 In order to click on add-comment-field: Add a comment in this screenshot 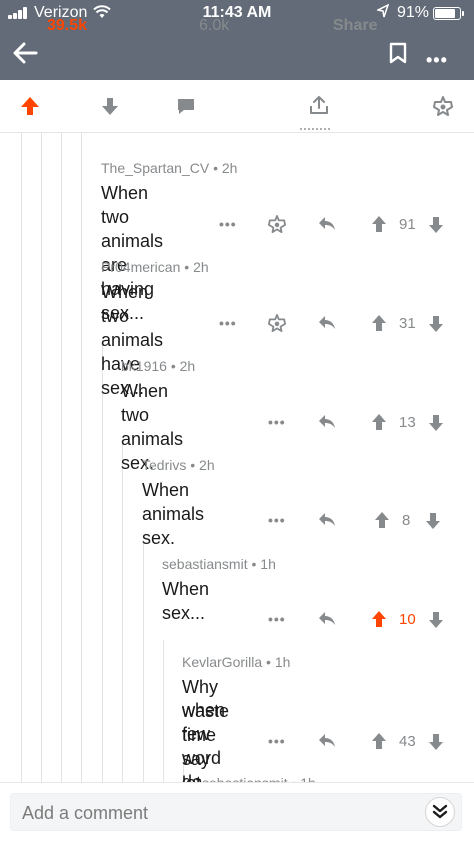, I will do `click(236, 812)`.